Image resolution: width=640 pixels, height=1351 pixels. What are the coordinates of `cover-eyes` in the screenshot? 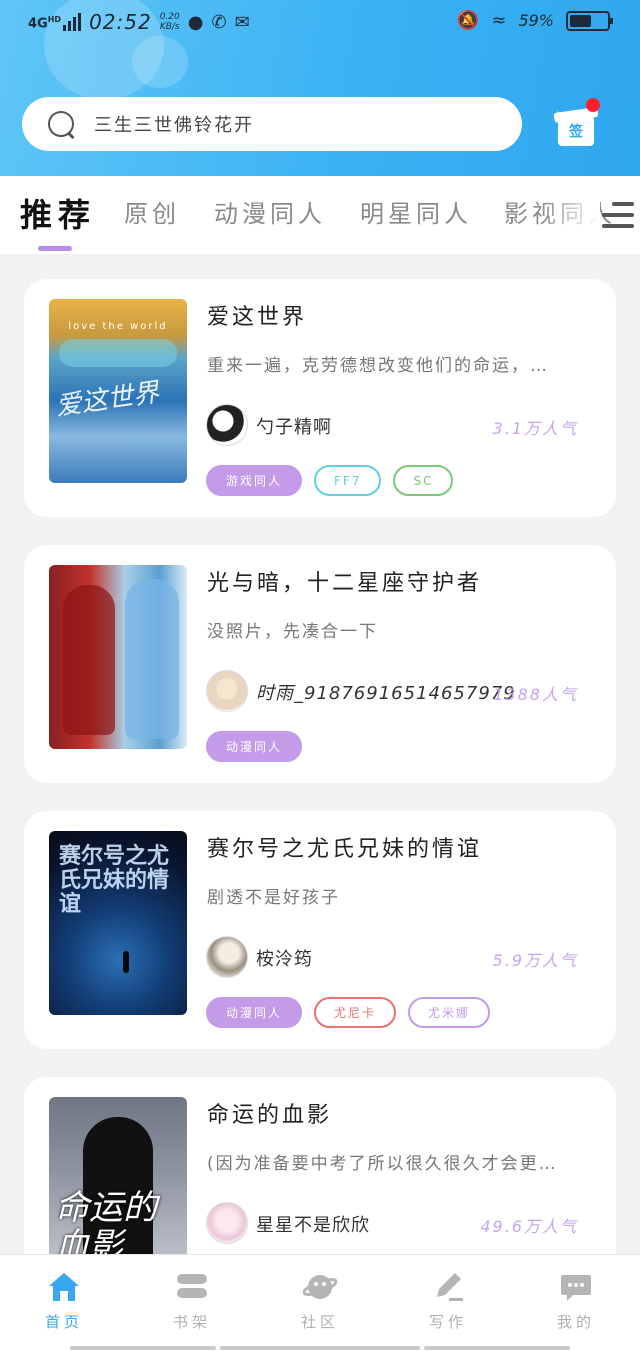 It's located at (118, 353).